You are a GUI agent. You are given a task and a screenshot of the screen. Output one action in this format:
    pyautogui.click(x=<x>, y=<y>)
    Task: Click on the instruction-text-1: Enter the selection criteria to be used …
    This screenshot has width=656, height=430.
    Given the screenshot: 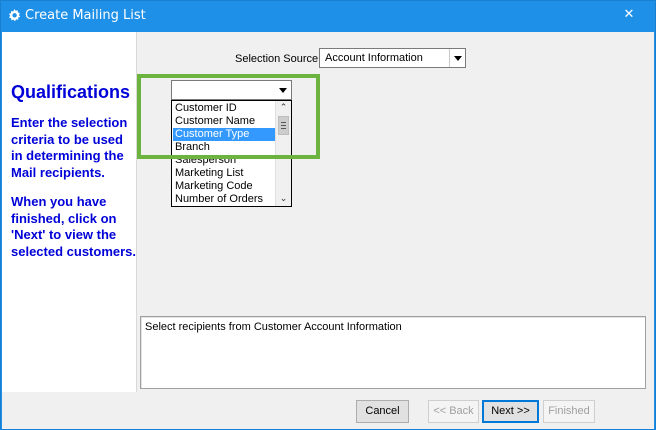 What is the action you would take?
    pyautogui.click(x=69, y=147)
    